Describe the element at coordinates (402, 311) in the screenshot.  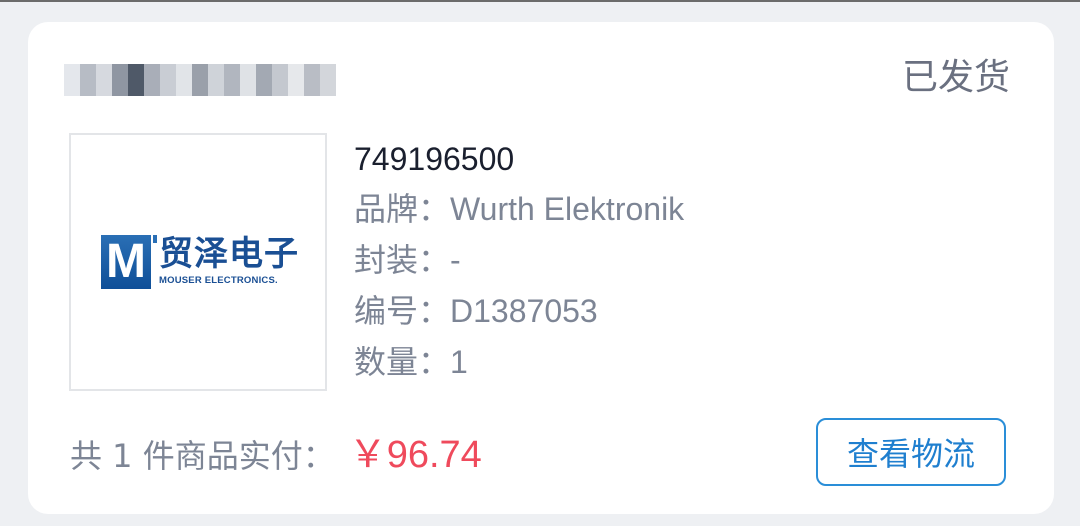
I see `code-label: 编号：` at that location.